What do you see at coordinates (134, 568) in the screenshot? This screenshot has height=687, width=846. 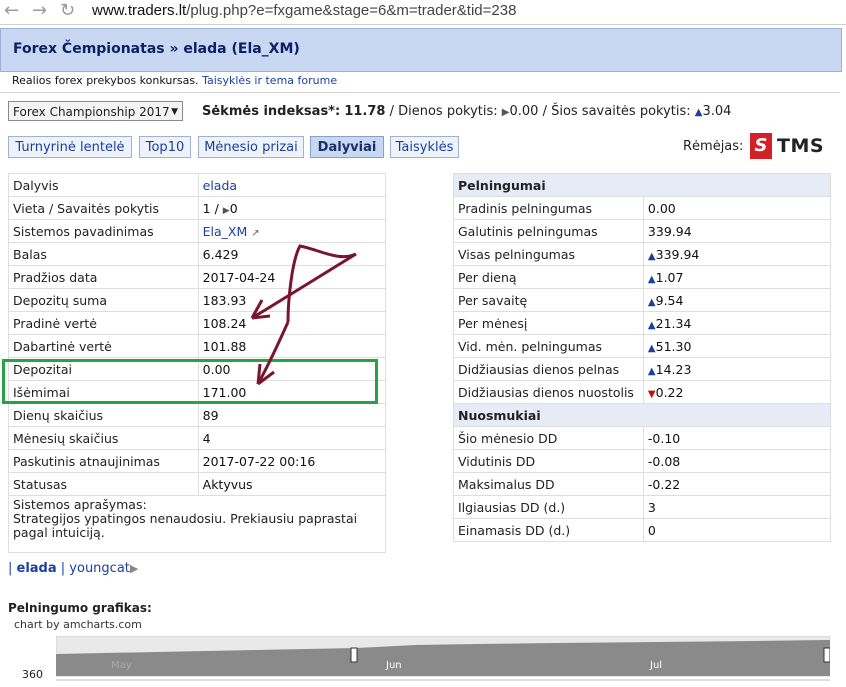 I see `next-arrow-icon: ▶` at bounding box center [134, 568].